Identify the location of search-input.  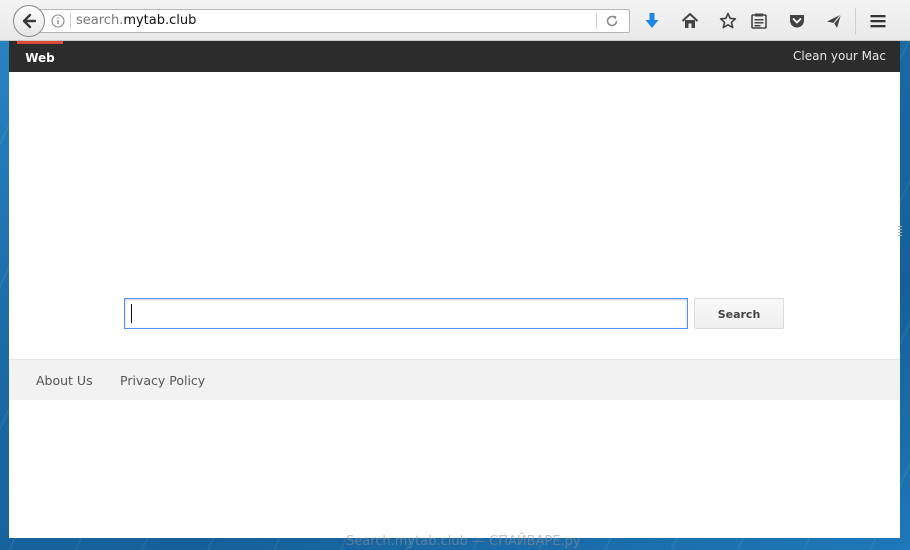
(406, 313).